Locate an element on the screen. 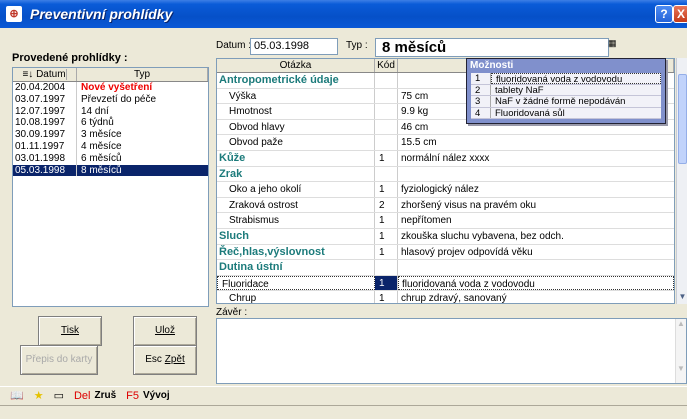  help-button: ? is located at coordinates (664, 14).